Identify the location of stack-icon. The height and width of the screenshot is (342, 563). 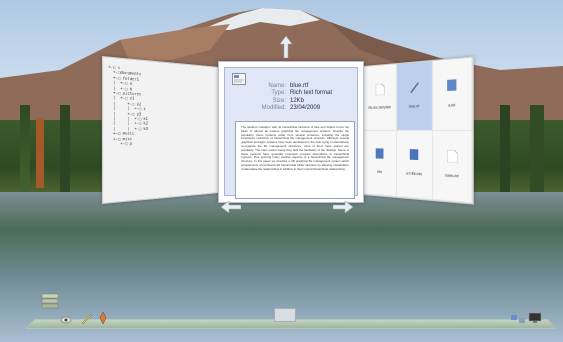
(50, 301).